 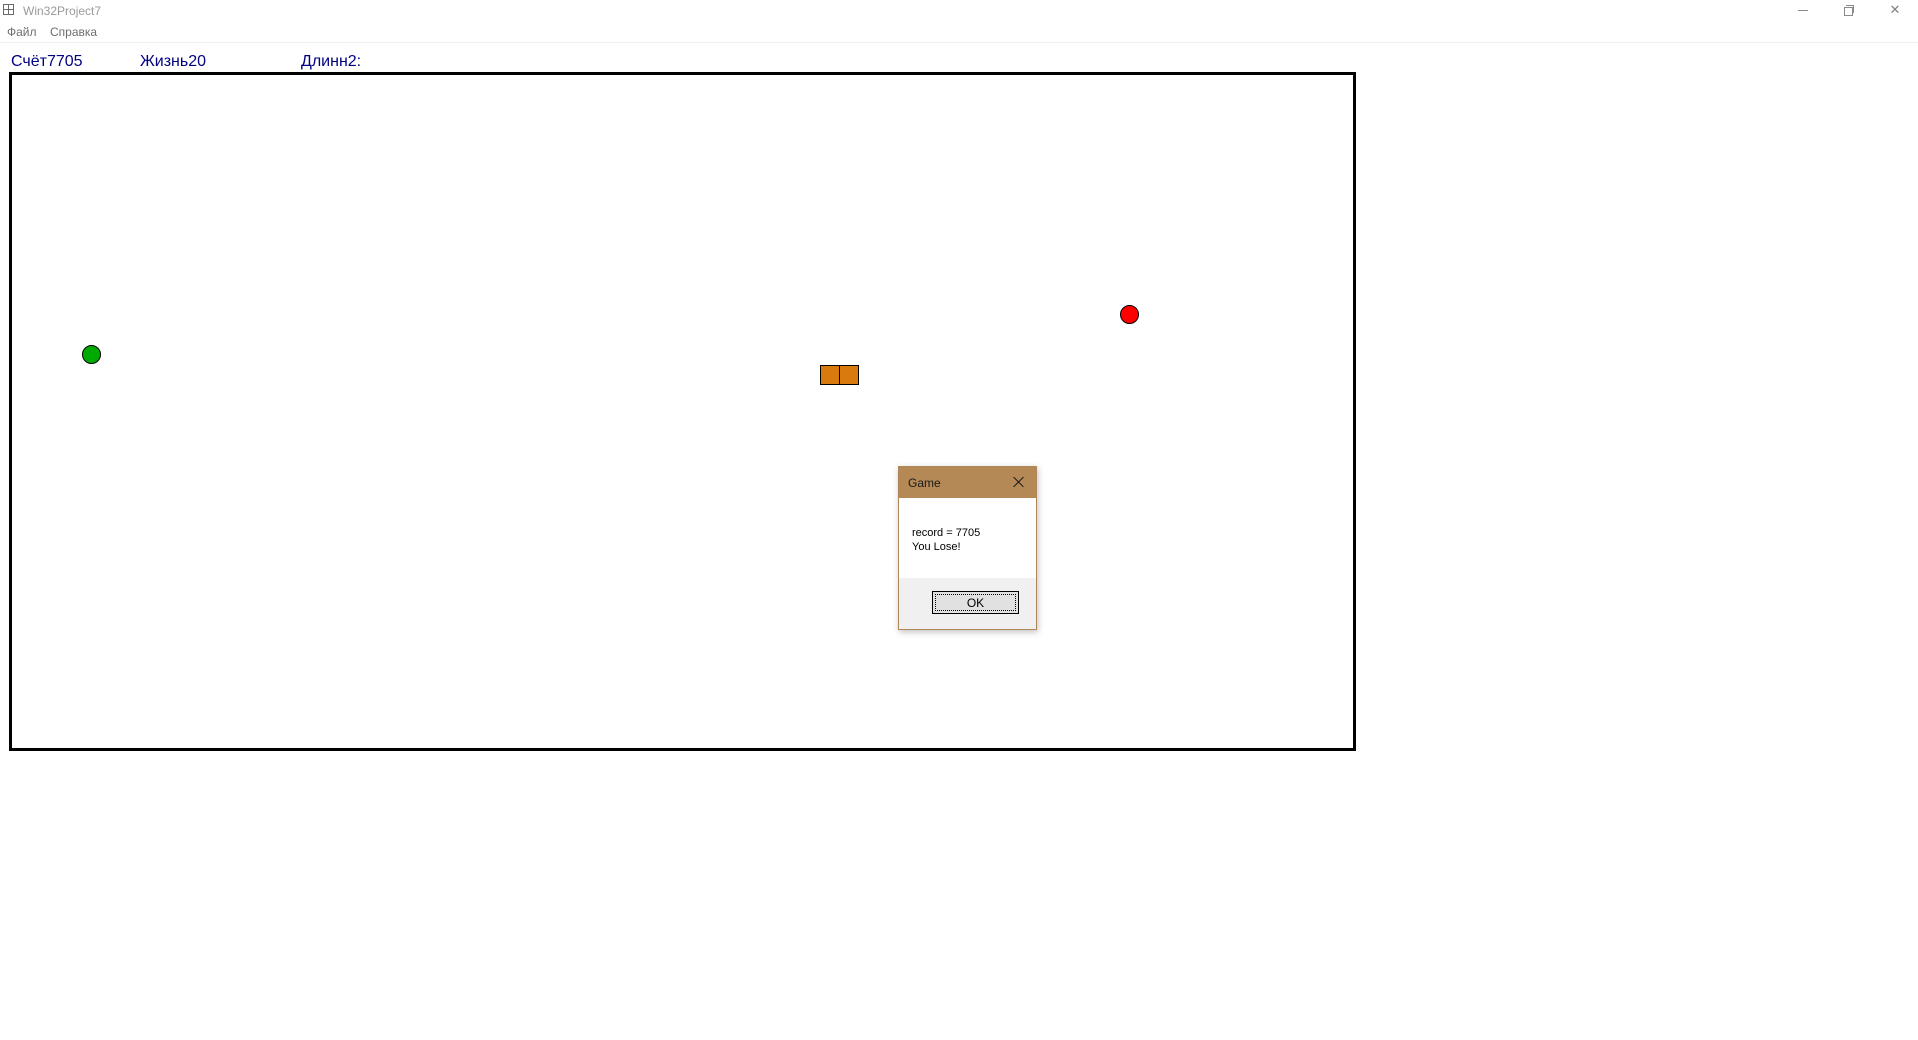 I want to click on snake, so click(x=839, y=375).